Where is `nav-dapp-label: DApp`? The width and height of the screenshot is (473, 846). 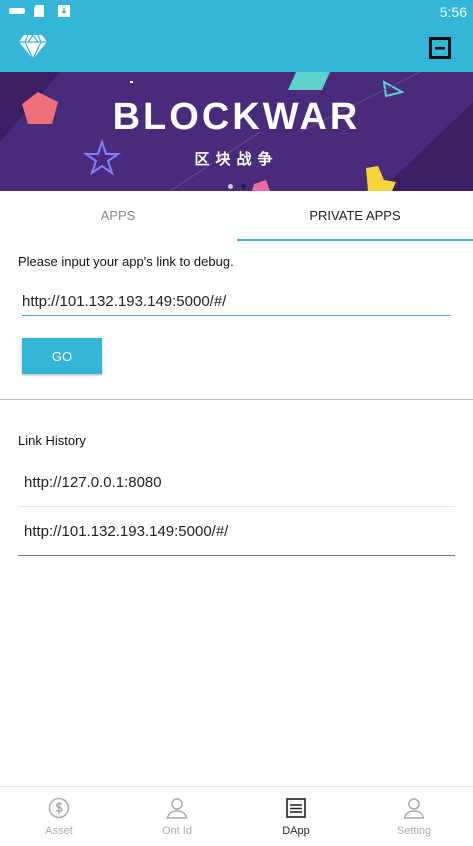
nav-dapp-label: DApp is located at coordinates (296, 831).